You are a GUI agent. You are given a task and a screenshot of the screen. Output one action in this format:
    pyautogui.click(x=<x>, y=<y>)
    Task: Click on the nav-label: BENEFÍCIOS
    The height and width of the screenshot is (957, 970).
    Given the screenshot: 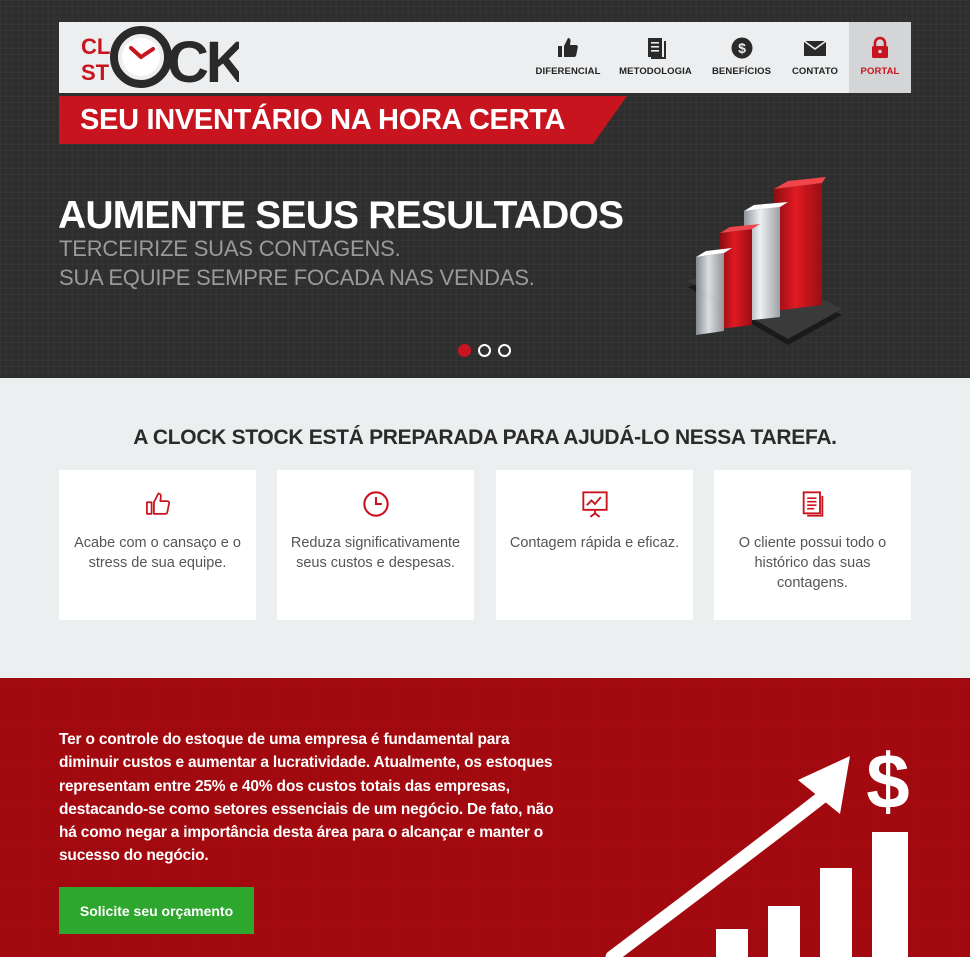 What is the action you would take?
    pyautogui.click(x=741, y=71)
    